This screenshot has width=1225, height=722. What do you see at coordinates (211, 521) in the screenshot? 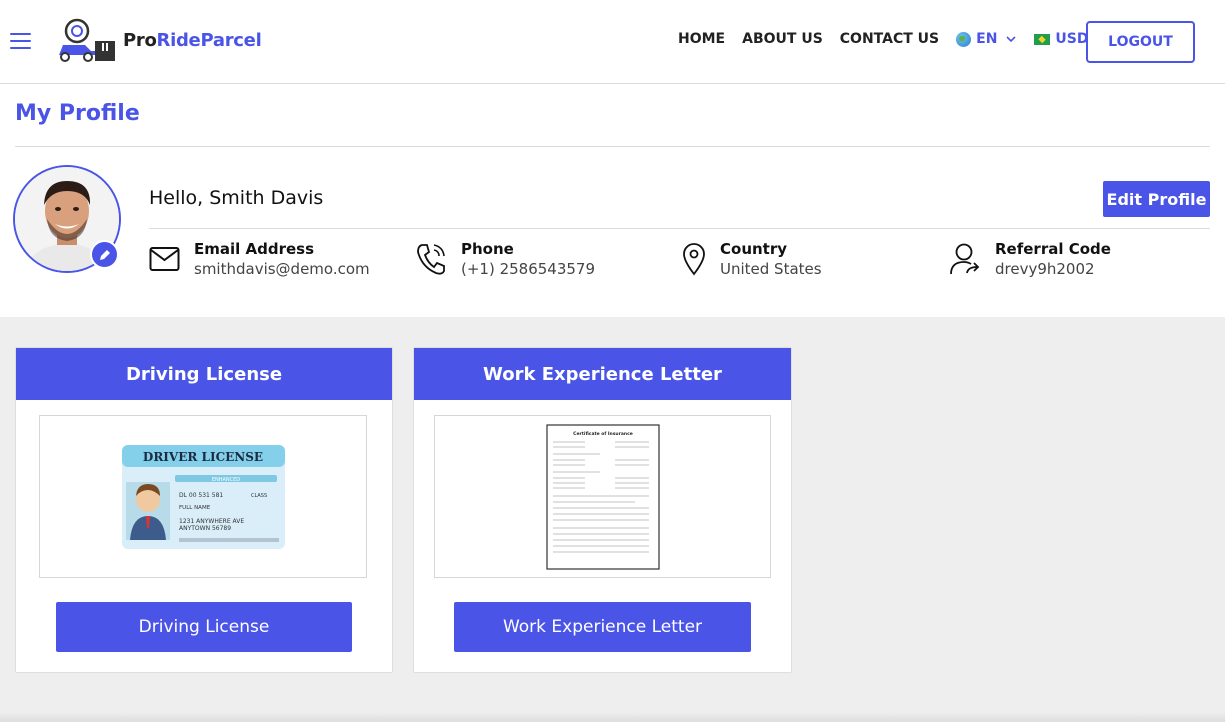
I see `license-address-1: 1231 ANYWHERE AVE` at bounding box center [211, 521].